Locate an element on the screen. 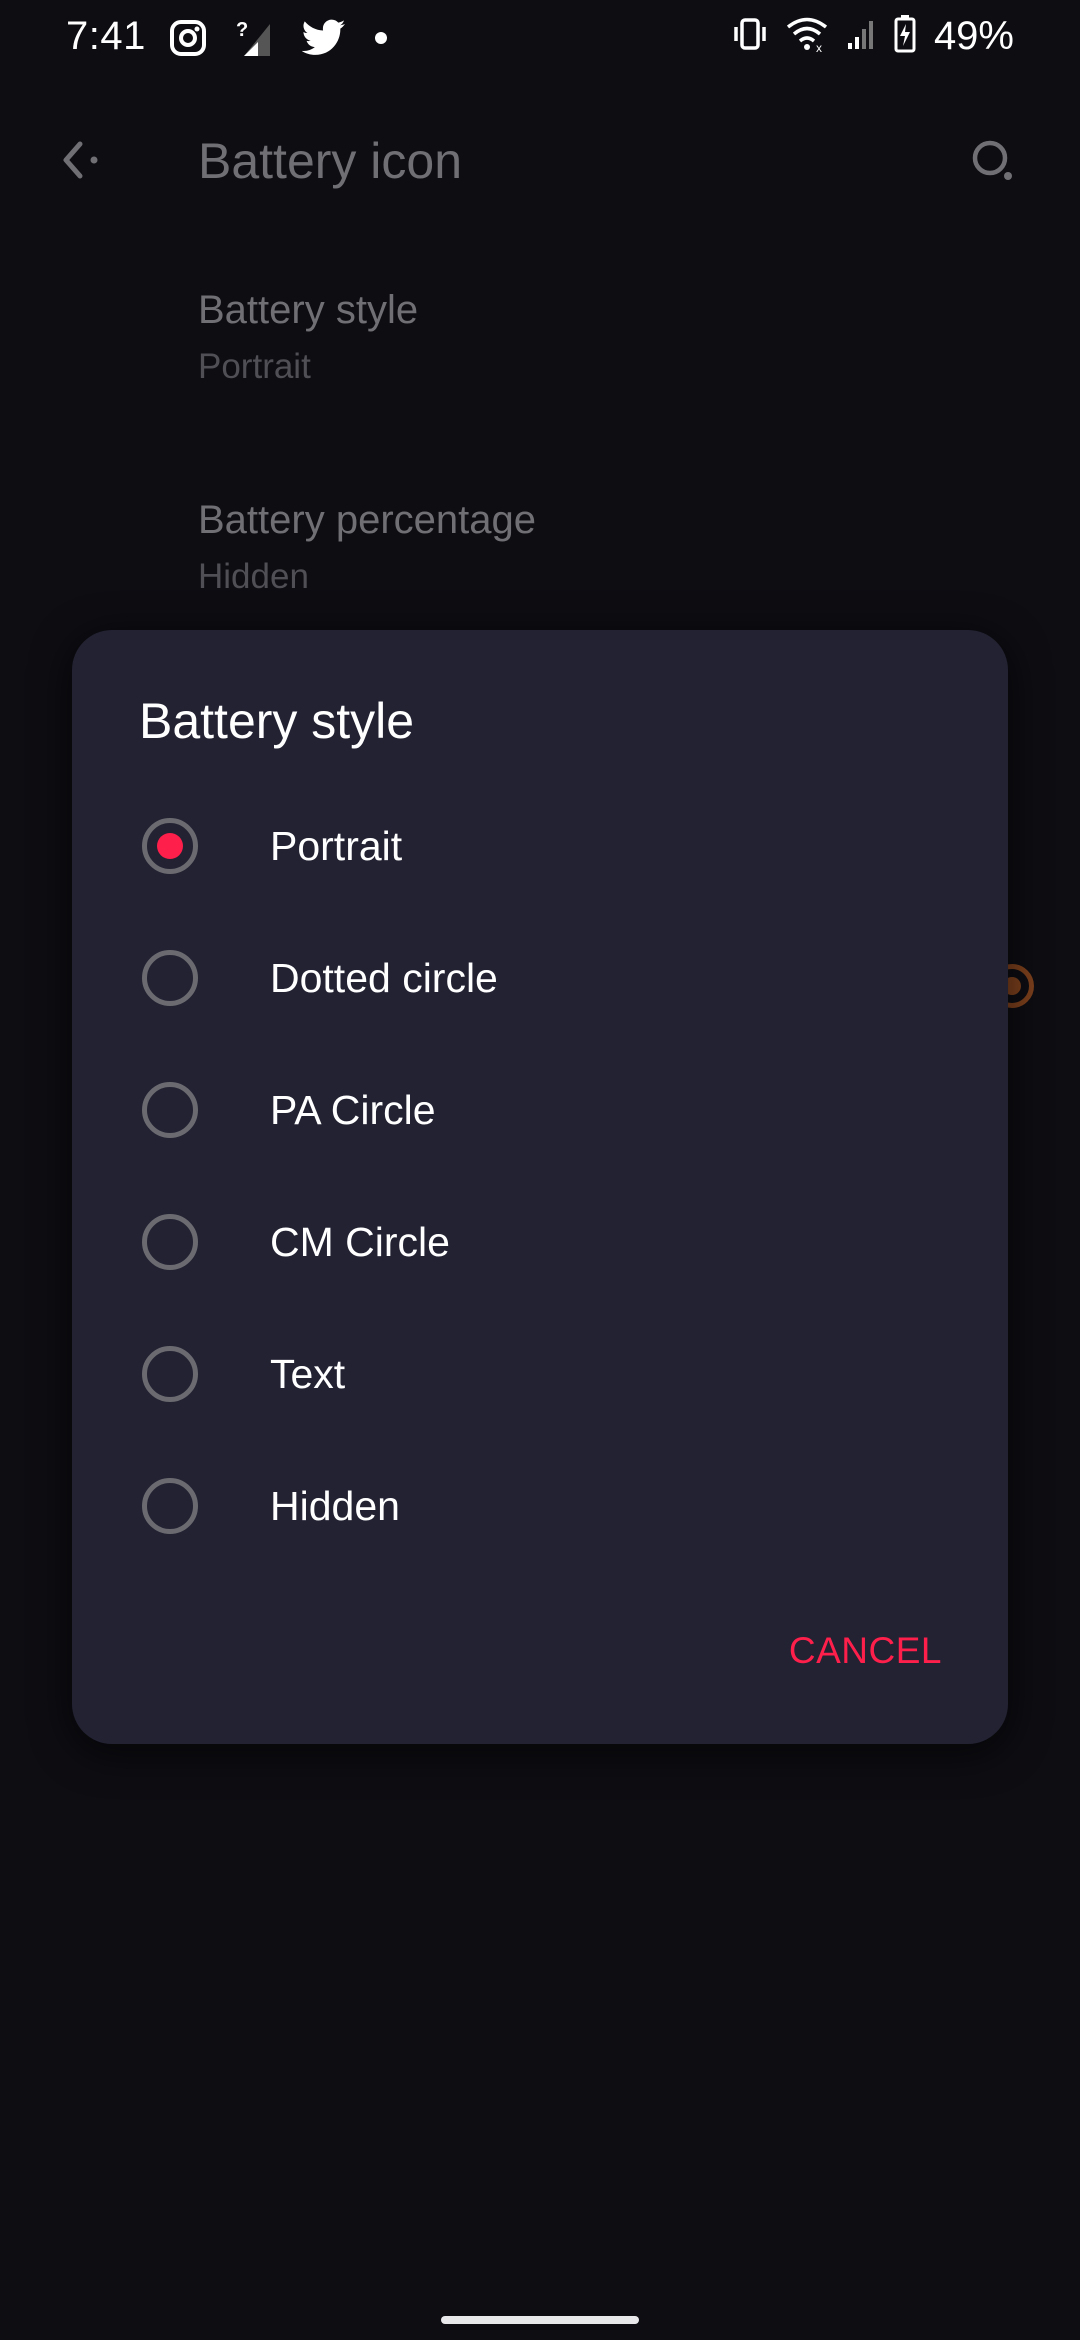 This screenshot has height=2340, width=1080. vibrate-icon is located at coordinates (750, 36).